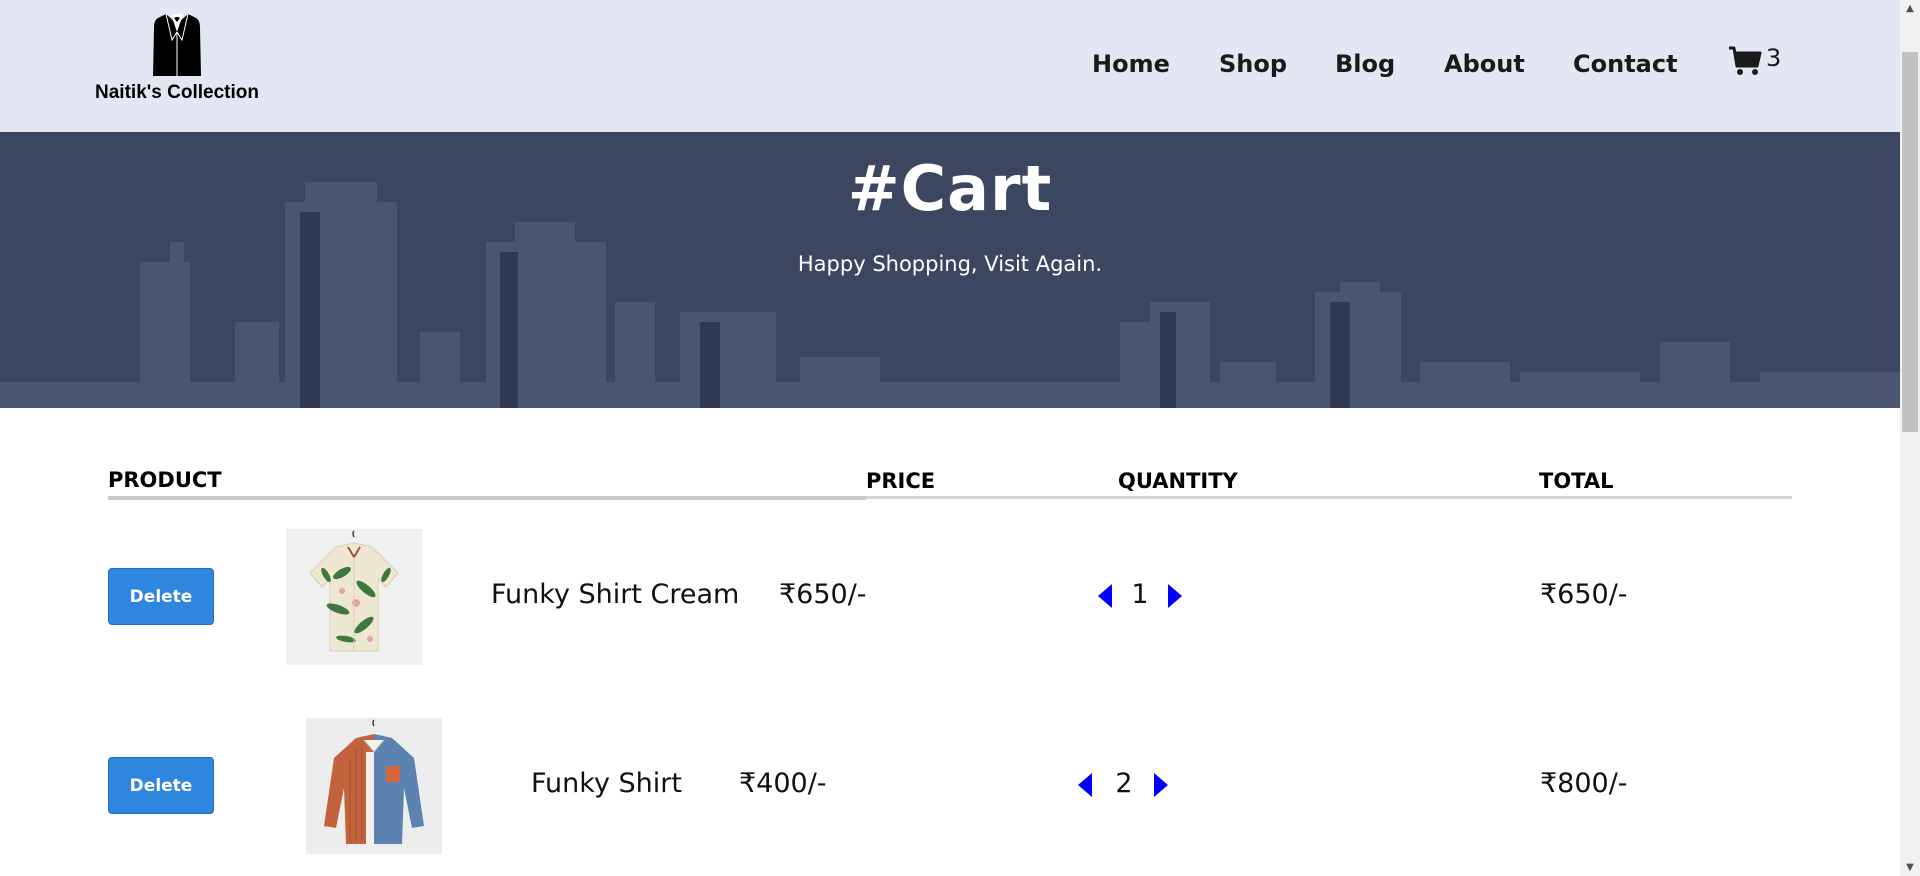 The image size is (1920, 876). I want to click on col-header-product: PRODUCT, so click(165, 480).